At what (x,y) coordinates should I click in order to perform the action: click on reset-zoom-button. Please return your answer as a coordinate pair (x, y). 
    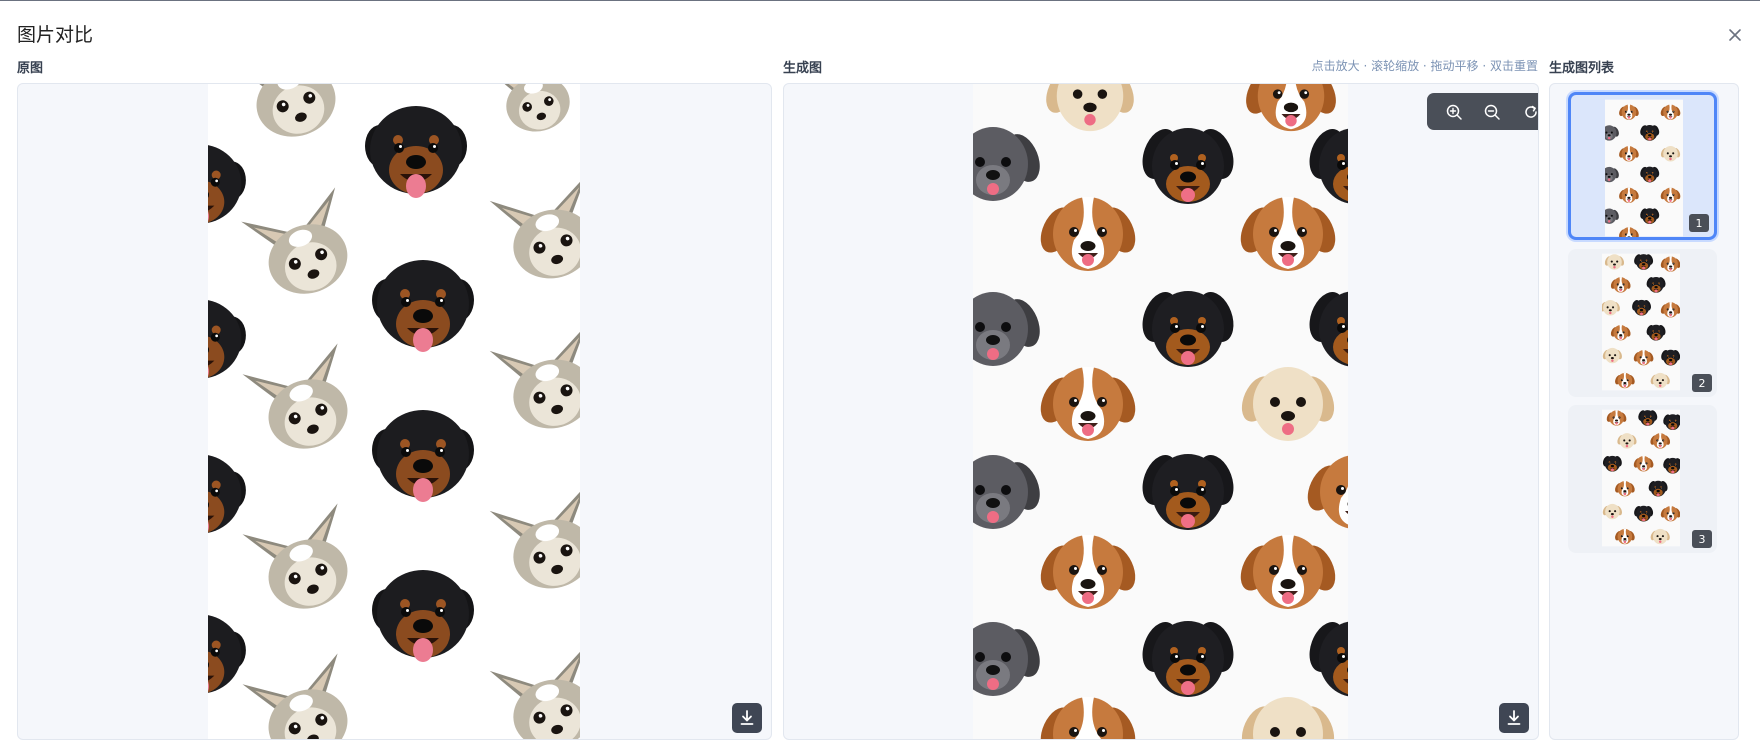
    Looking at the image, I should click on (1529, 112).